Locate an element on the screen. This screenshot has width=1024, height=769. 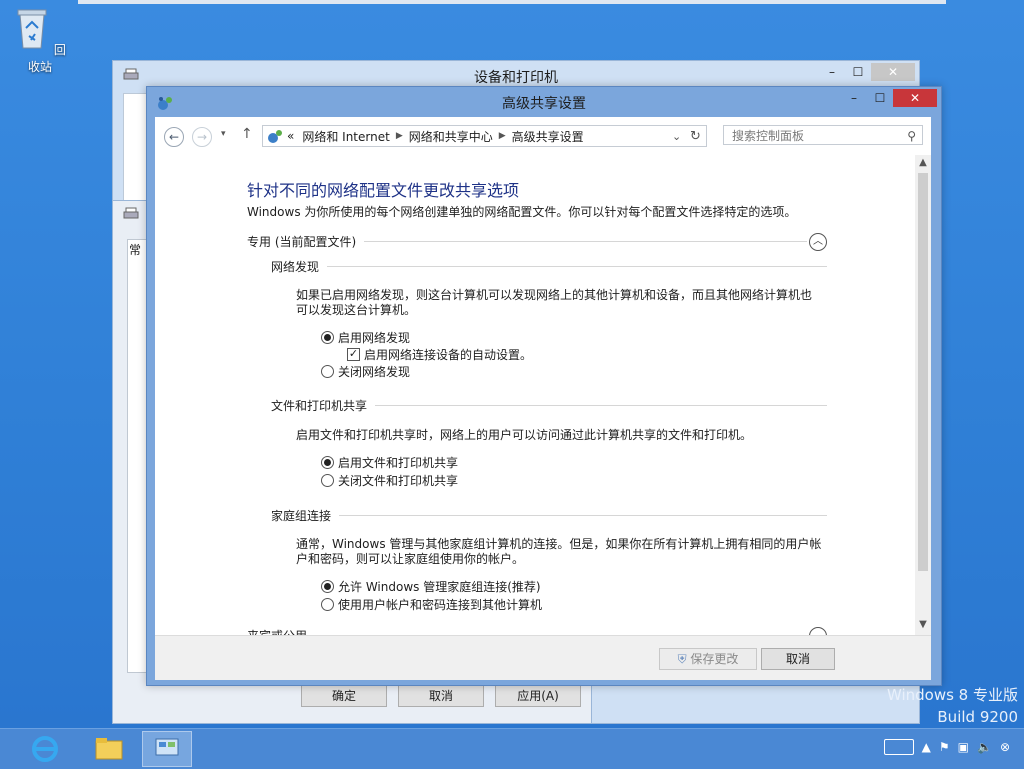
checkbox-auto-setup: ✓ 启用网络连接设备的自动设置。 is located at coordinates (439, 354).